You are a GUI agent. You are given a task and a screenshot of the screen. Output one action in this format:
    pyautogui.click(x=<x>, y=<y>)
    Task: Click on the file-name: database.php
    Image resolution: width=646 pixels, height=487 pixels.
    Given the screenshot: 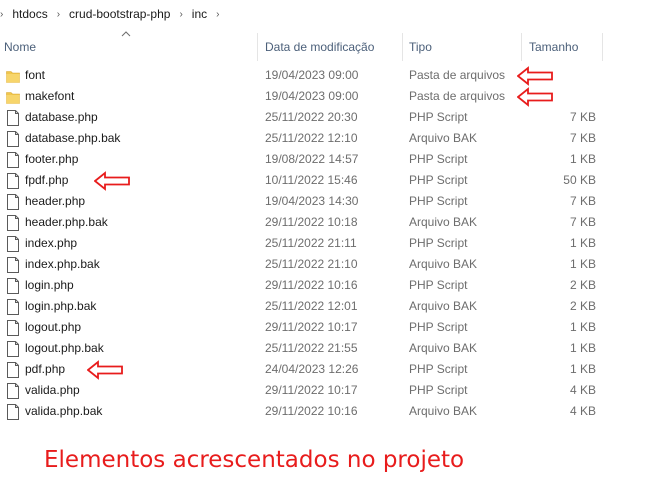 What is the action you would take?
    pyautogui.click(x=61, y=117)
    